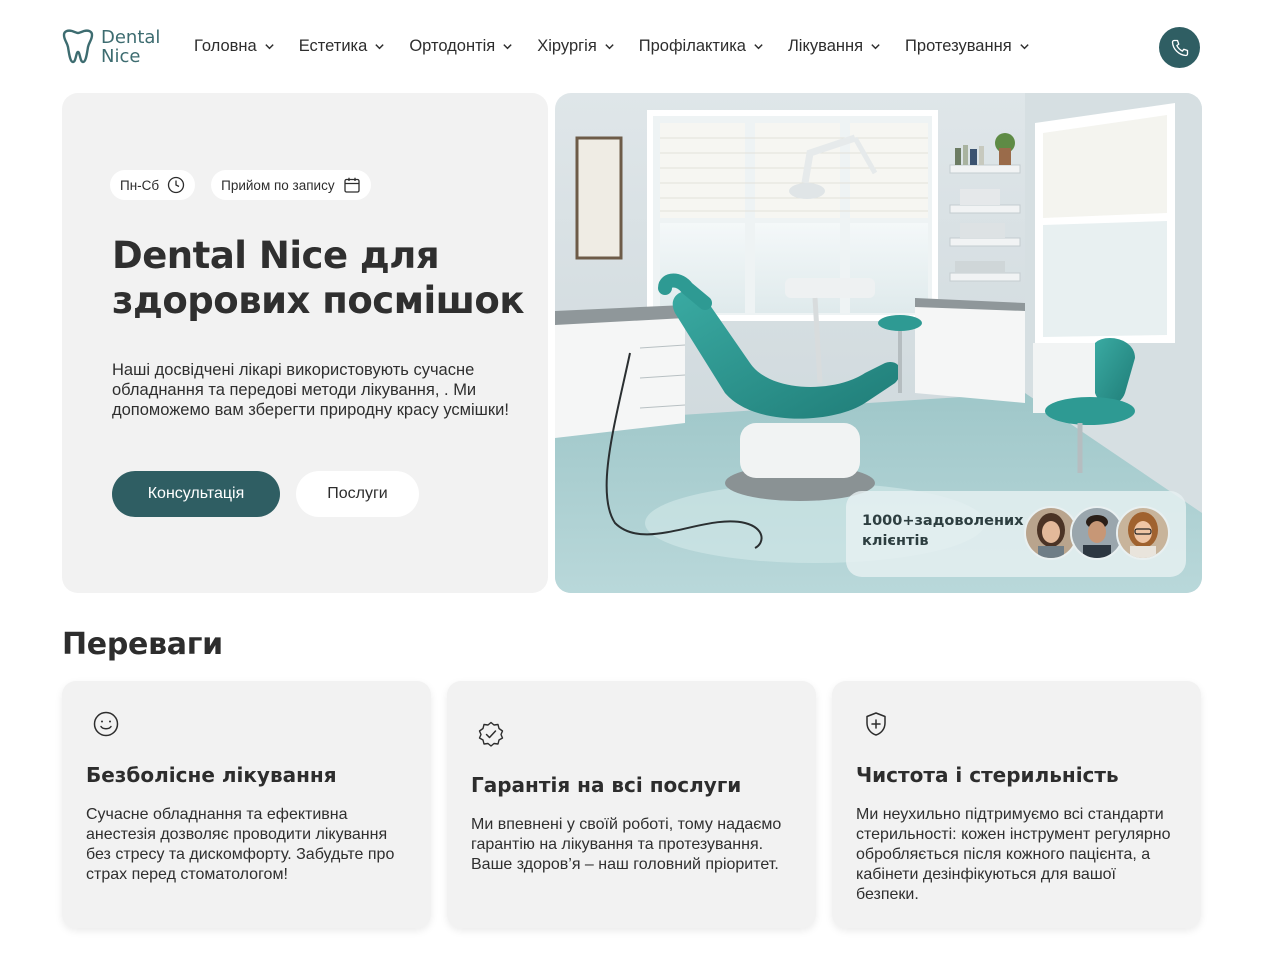 Image resolution: width=1277 pixels, height=959 pixels. What do you see at coordinates (958, 46) in the screenshot?
I see `nav-label: Протезування` at bounding box center [958, 46].